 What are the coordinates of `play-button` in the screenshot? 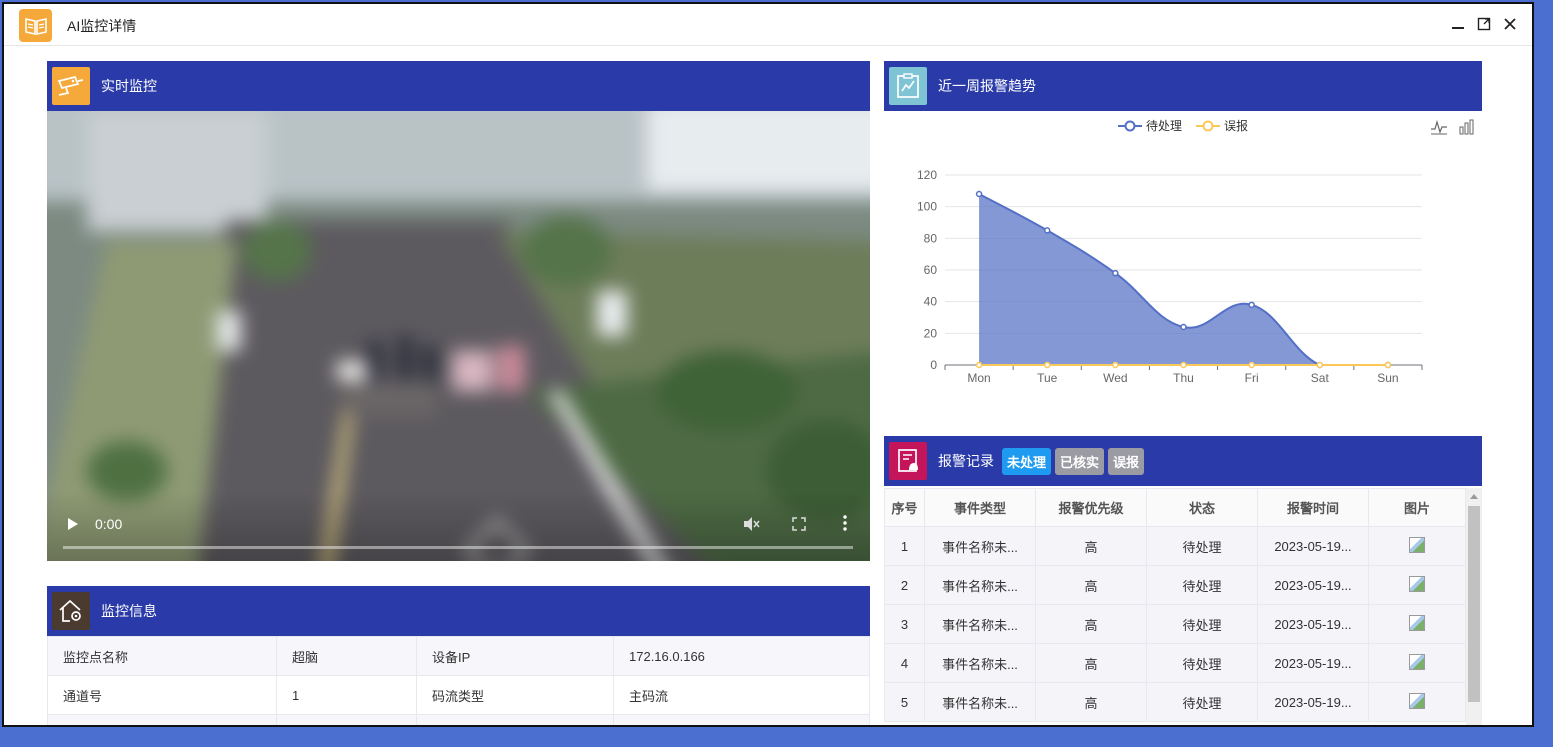 It's located at (73, 526).